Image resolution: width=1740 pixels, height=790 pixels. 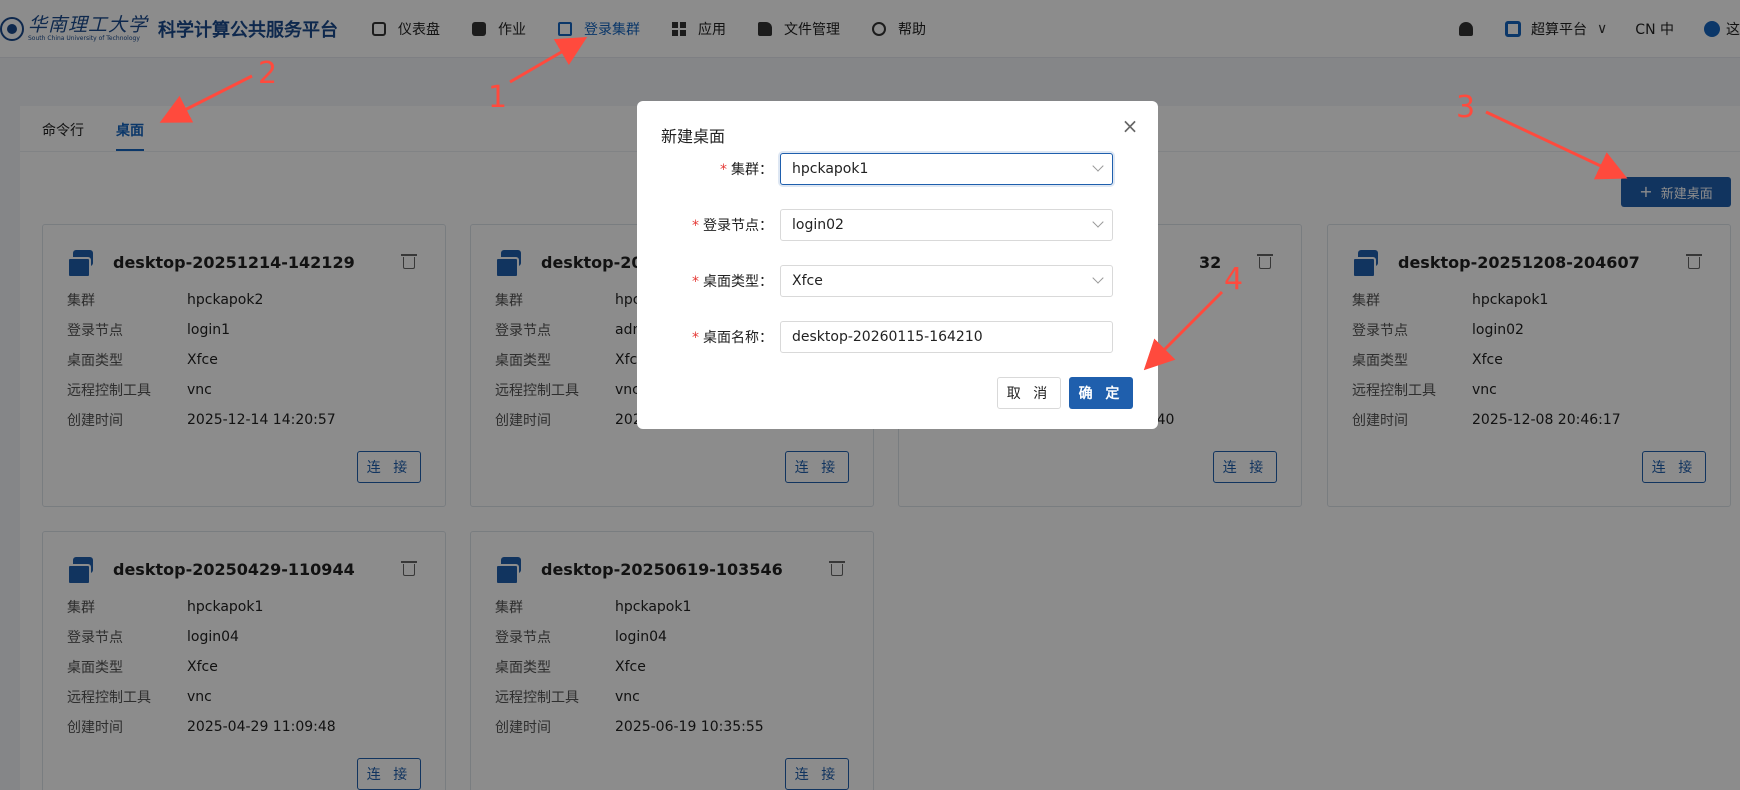 I want to click on desktop-type-label: * 桌面类型：, so click(x=732, y=282).